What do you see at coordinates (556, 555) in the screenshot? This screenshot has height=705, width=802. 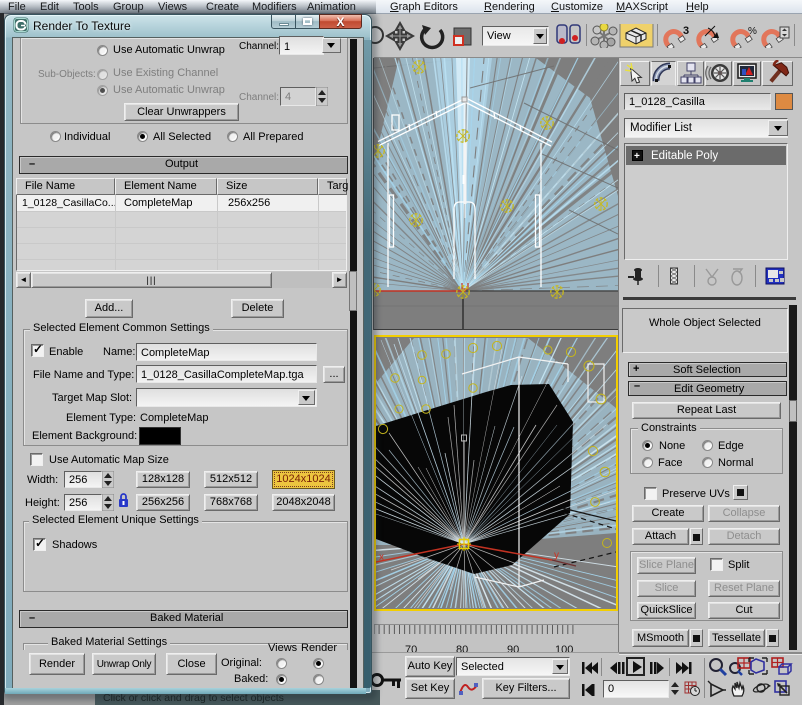 I see `svg-text: y` at bounding box center [556, 555].